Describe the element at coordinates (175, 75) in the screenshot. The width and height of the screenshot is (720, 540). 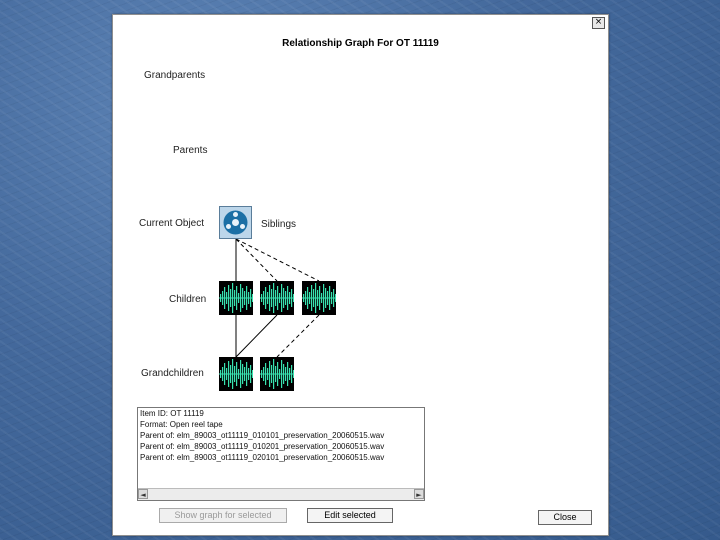
I see `label-grandparents: Grandparents` at that location.